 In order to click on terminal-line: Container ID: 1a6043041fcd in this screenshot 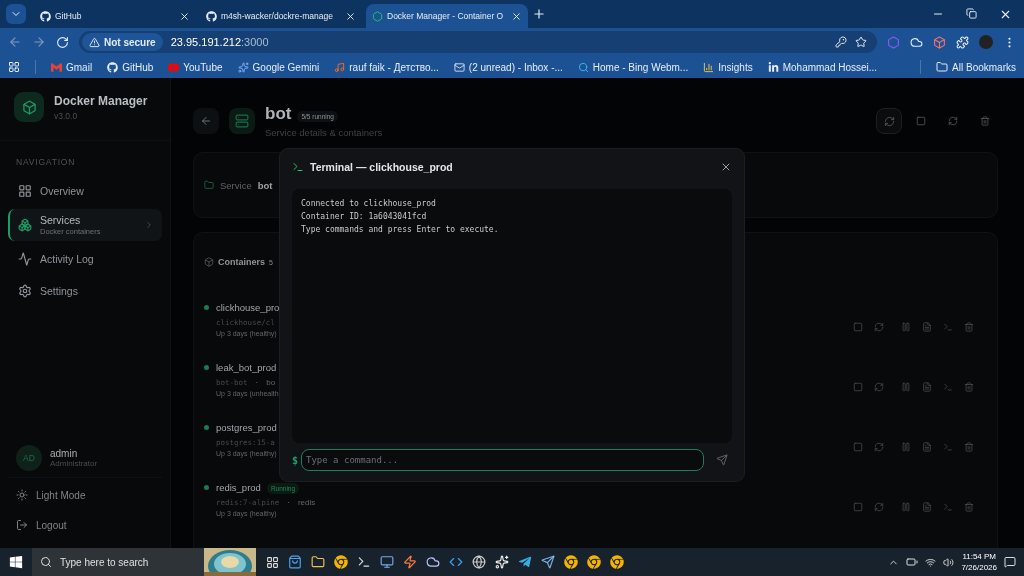, I will do `click(364, 216)`.